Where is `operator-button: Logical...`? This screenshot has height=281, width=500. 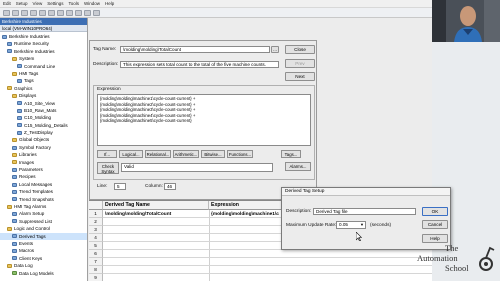 operator-button: Logical... is located at coordinates (131, 154).